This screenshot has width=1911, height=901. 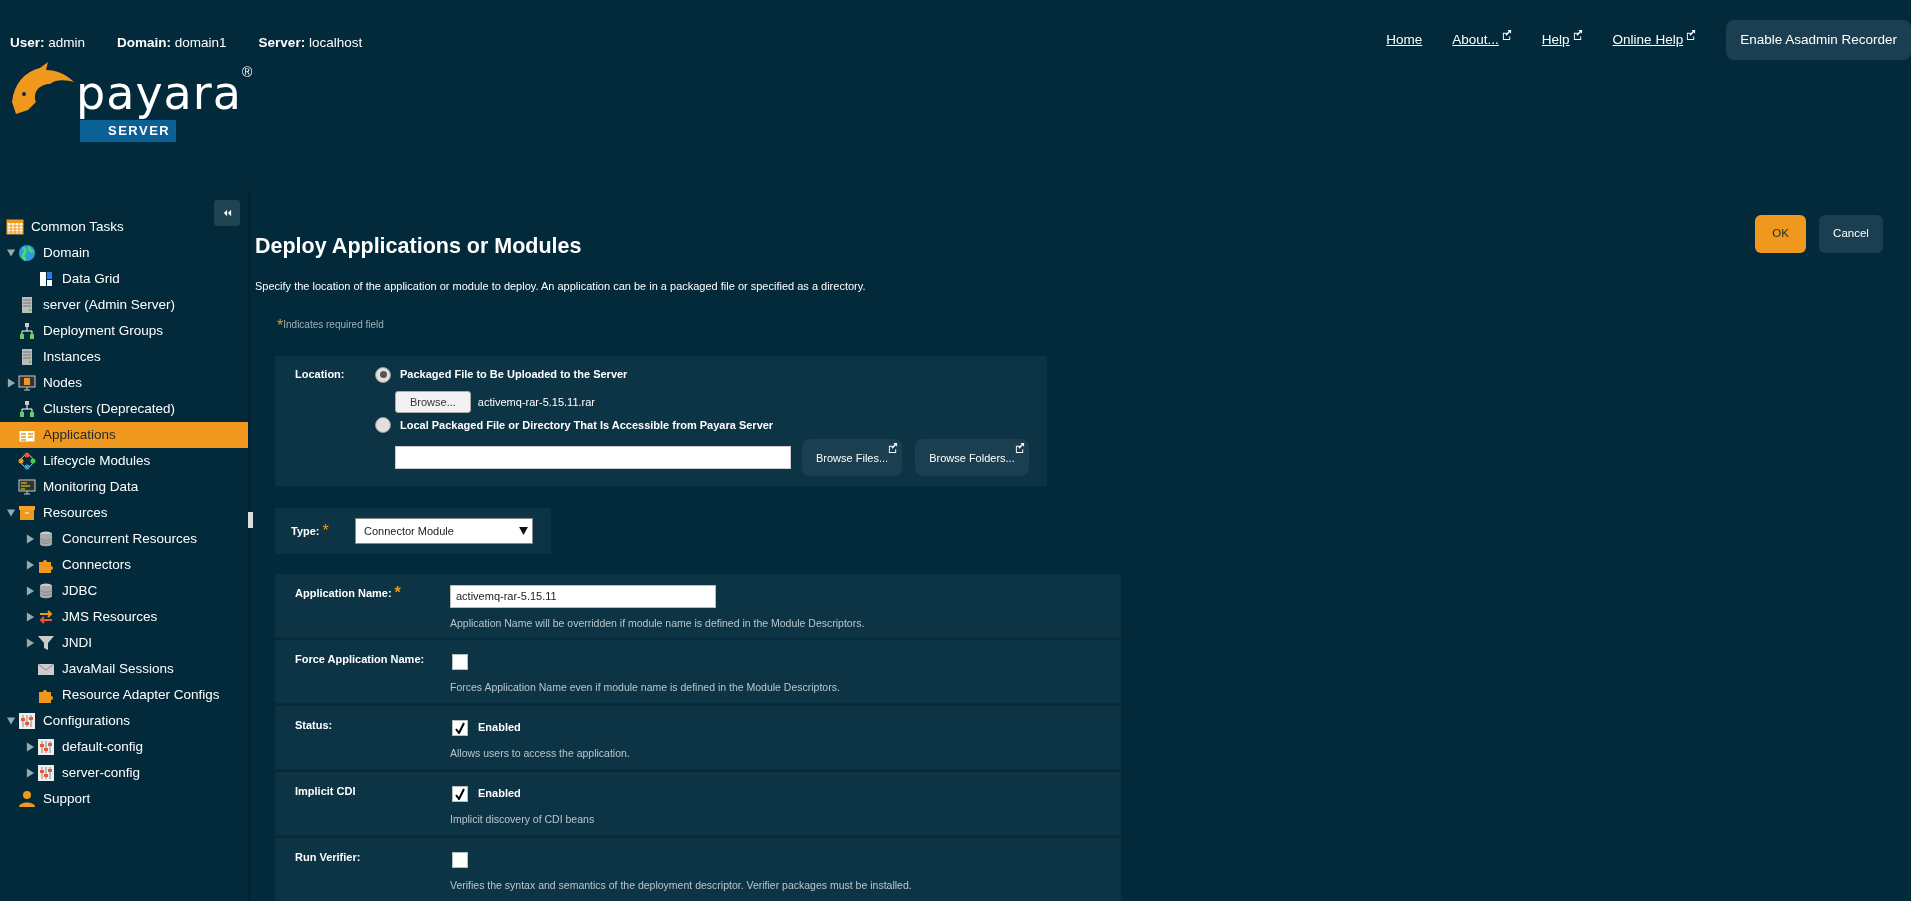 What do you see at coordinates (657, 623) in the screenshot?
I see `help-text: Application Name will be overridden if module name is defined in the Module Descriptors.` at bounding box center [657, 623].